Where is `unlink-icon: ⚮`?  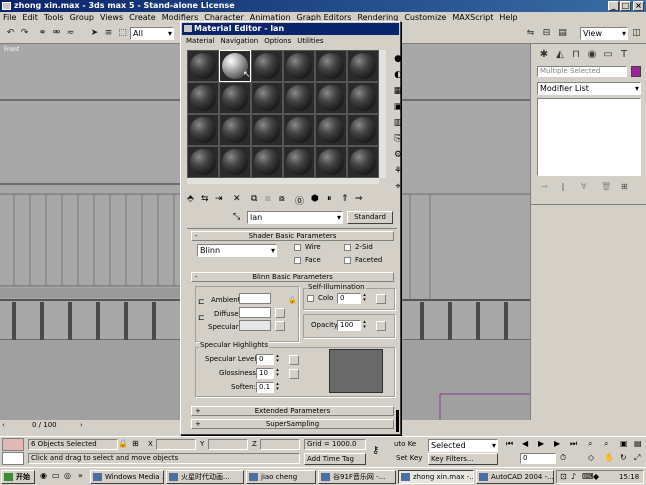 unlink-icon: ⚮ is located at coordinates (56, 33).